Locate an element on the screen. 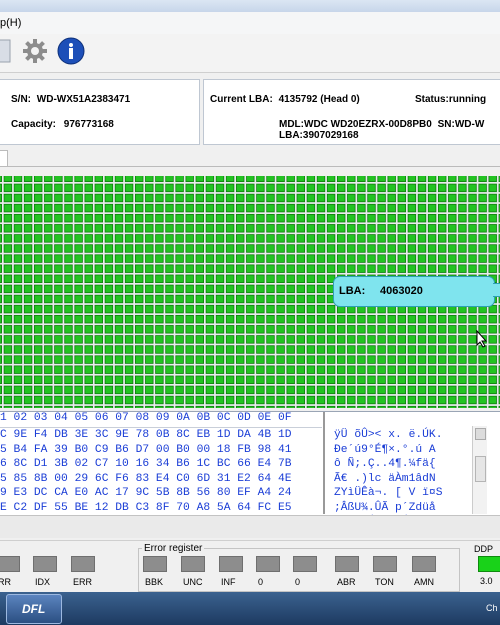 The image size is (500, 625). status-rr-led is located at coordinates (10, 564).